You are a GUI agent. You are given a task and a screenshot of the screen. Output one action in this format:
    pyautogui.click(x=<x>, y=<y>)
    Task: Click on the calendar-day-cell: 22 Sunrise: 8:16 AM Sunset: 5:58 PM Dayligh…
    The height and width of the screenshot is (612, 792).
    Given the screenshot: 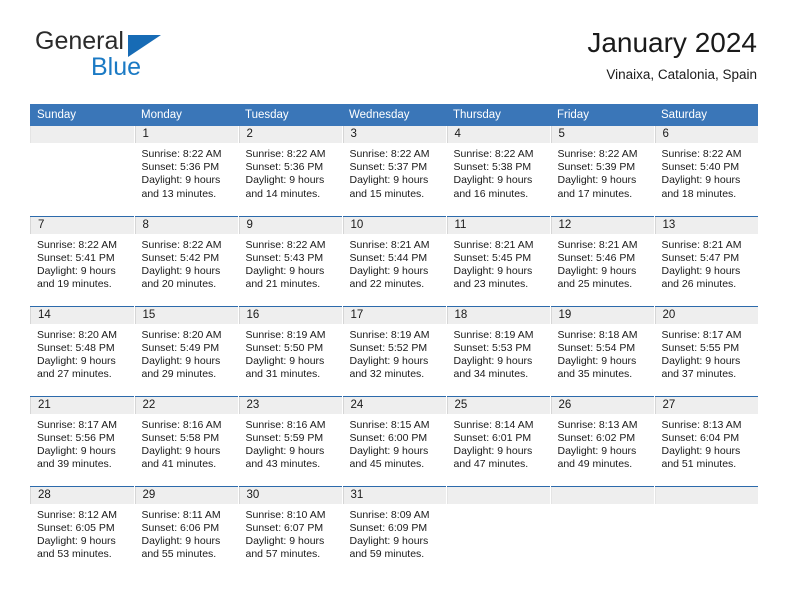 What is the action you would take?
    pyautogui.click(x=186, y=440)
    